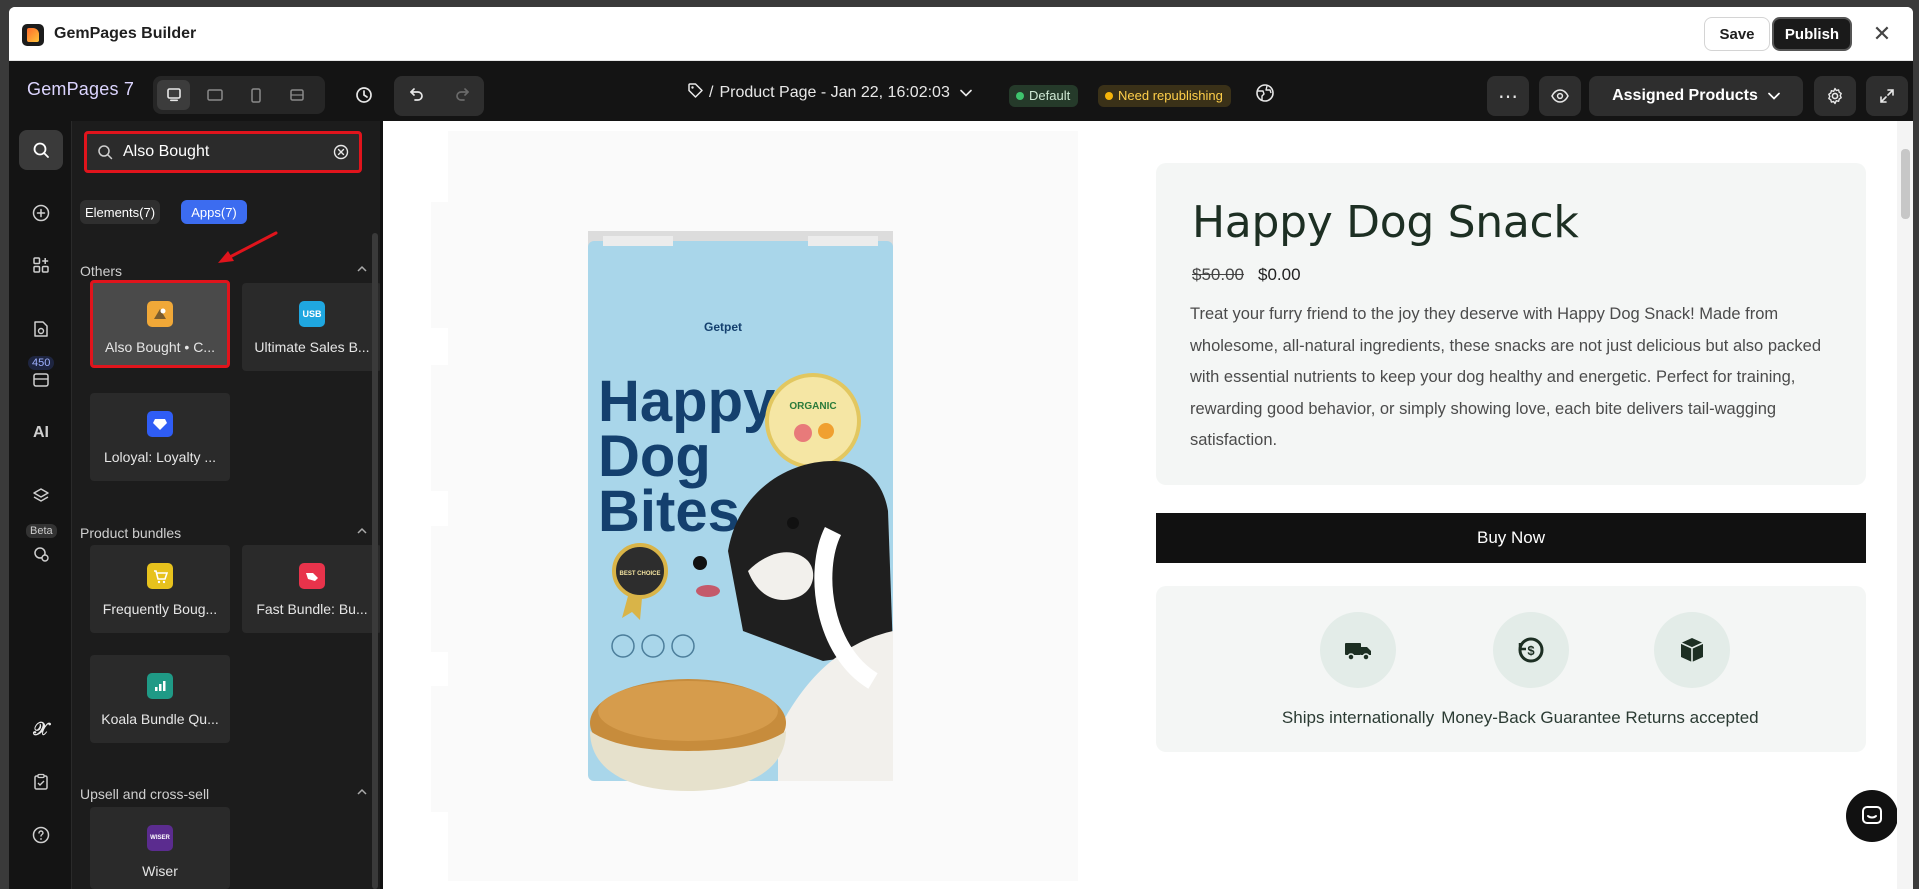  I want to click on usb-icon: USB, so click(312, 314).